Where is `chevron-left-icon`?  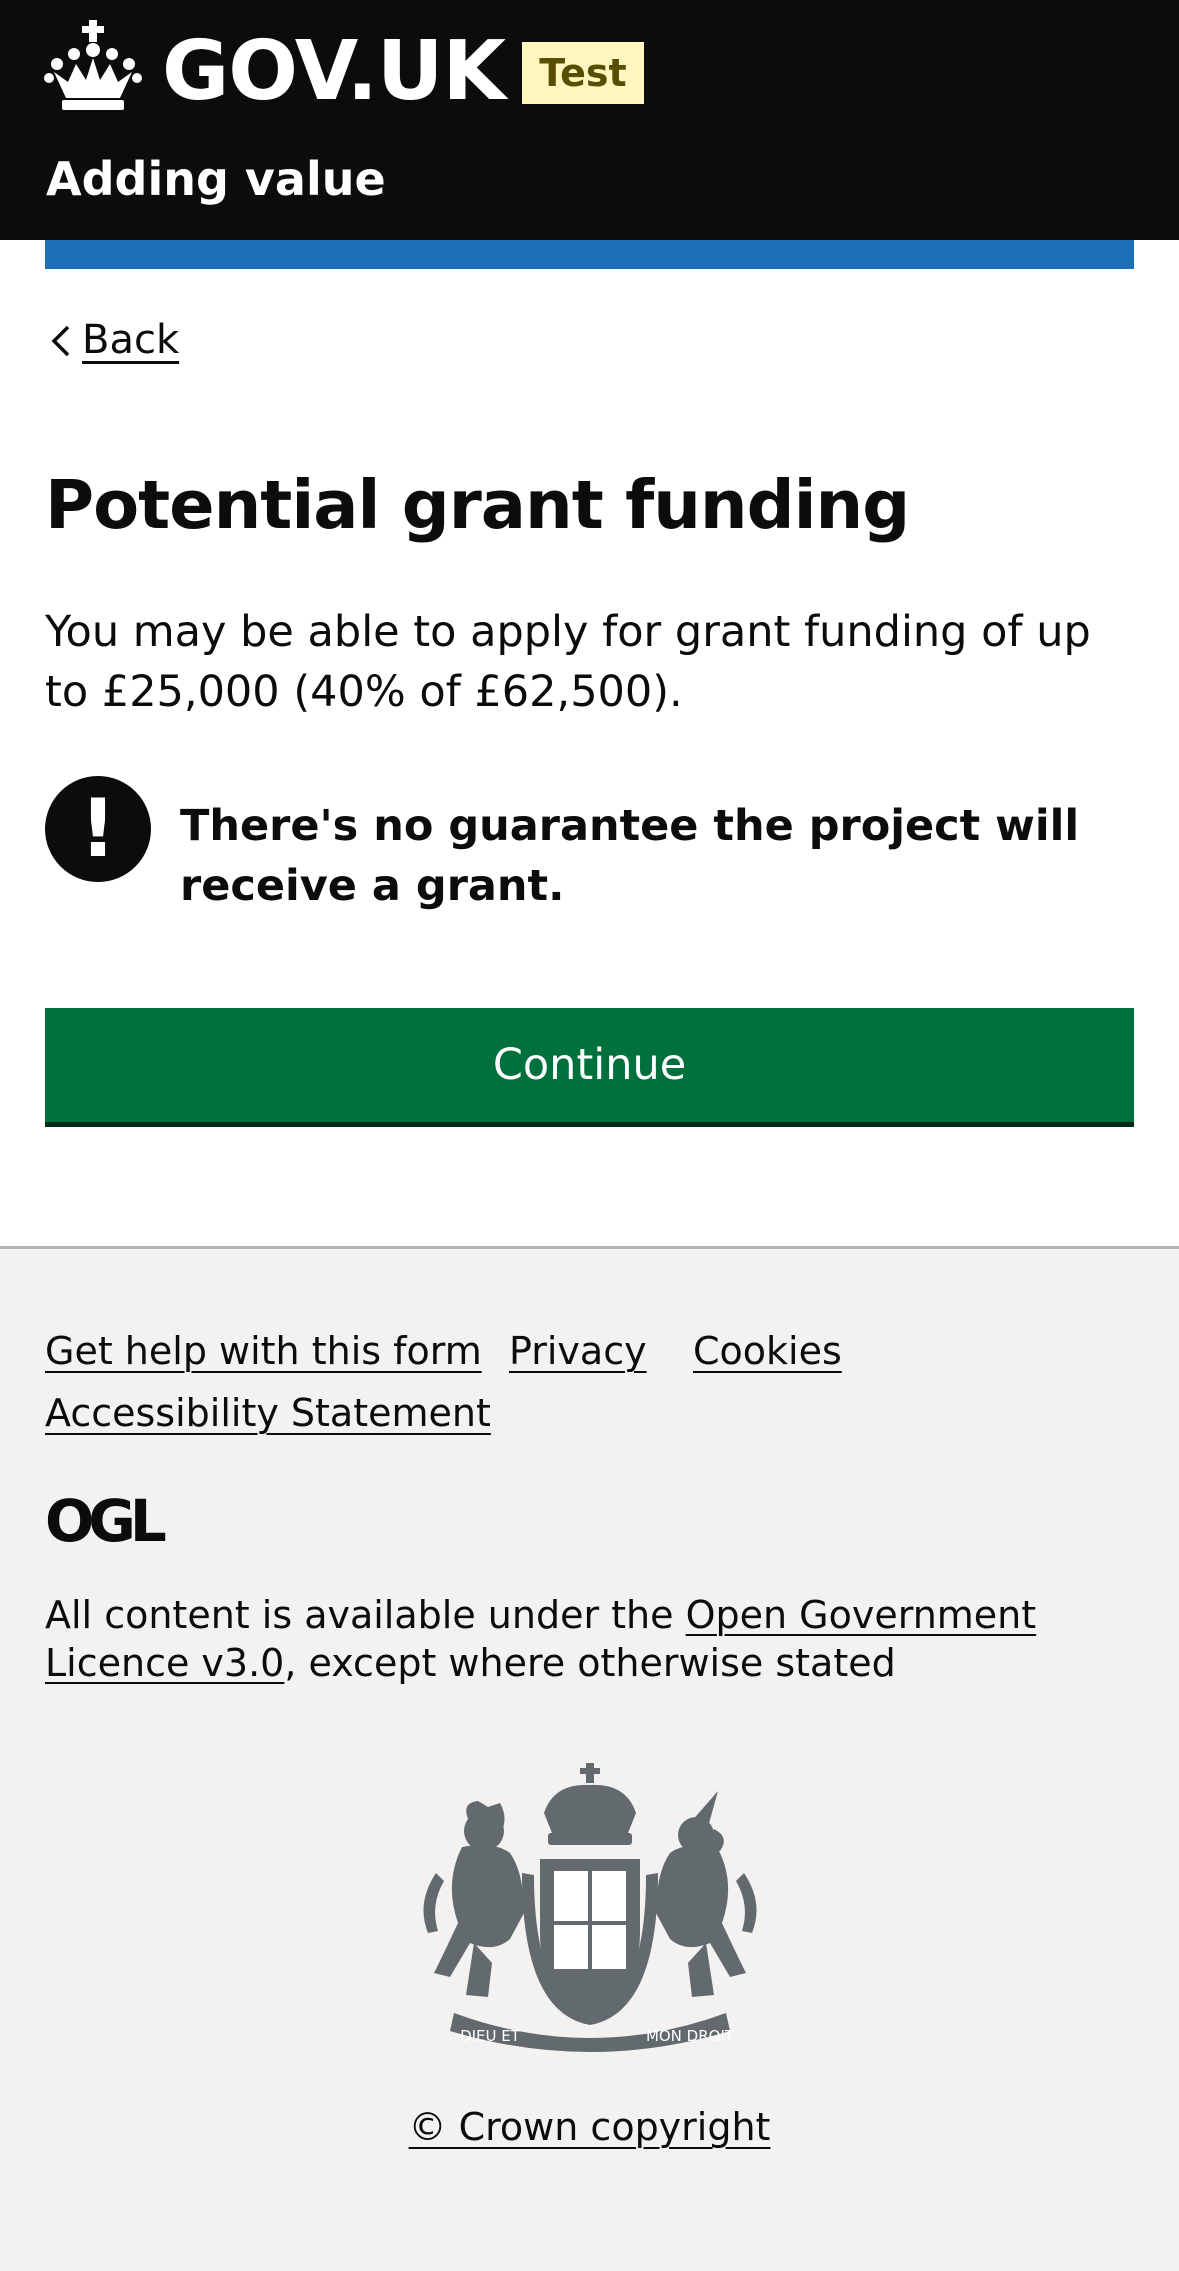 chevron-left-icon is located at coordinates (60, 341).